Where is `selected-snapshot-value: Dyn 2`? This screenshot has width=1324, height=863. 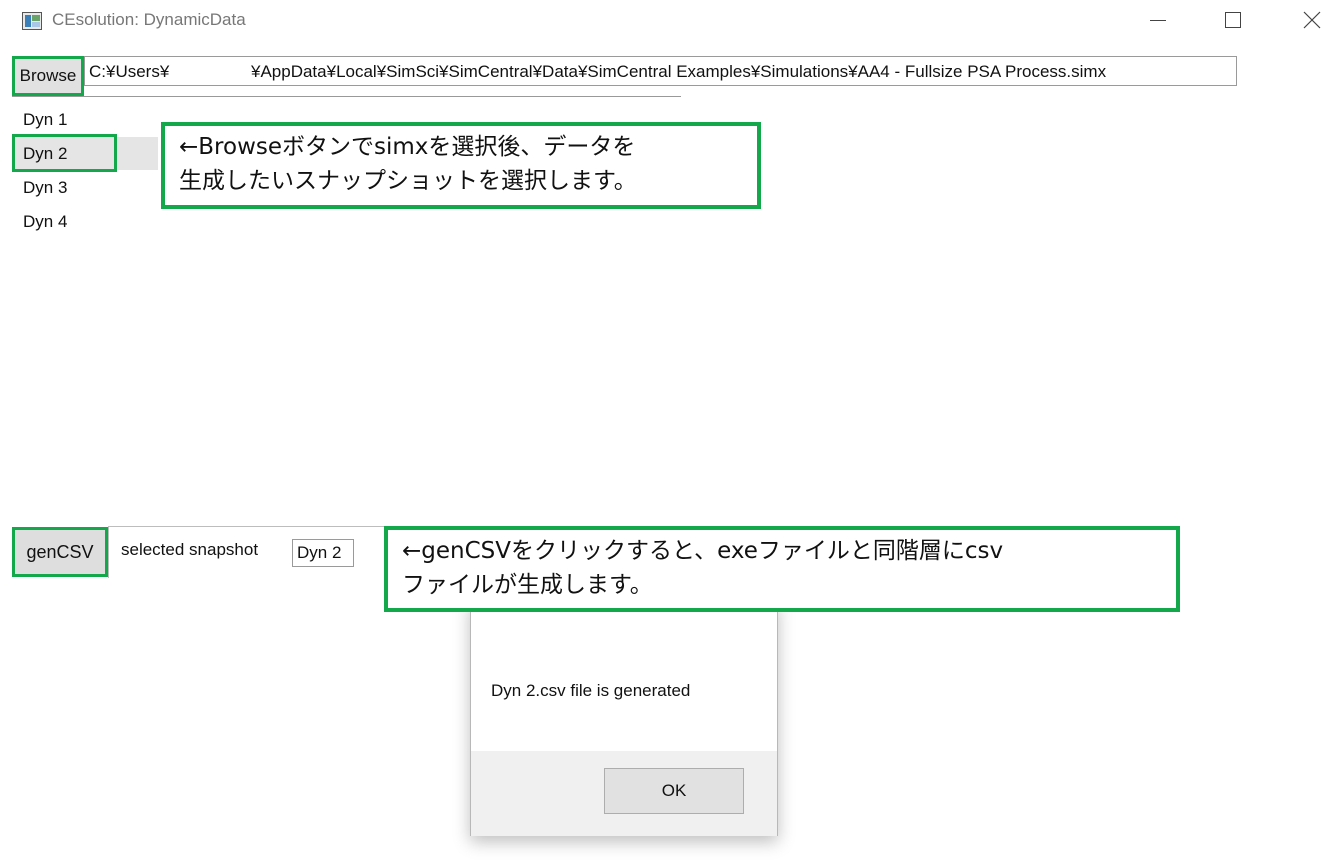
selected-snapshot-value: Dyn 2 is located at coordinates (323, 553).